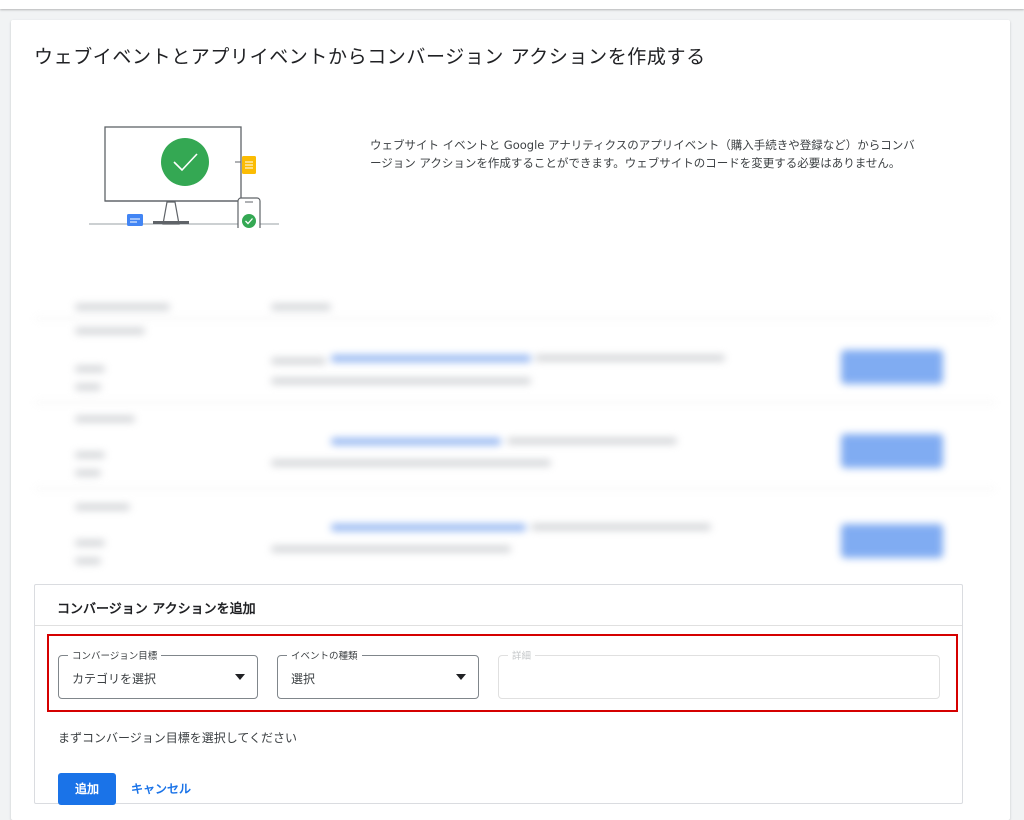  I want to click on top-bar, so click(512, 4).